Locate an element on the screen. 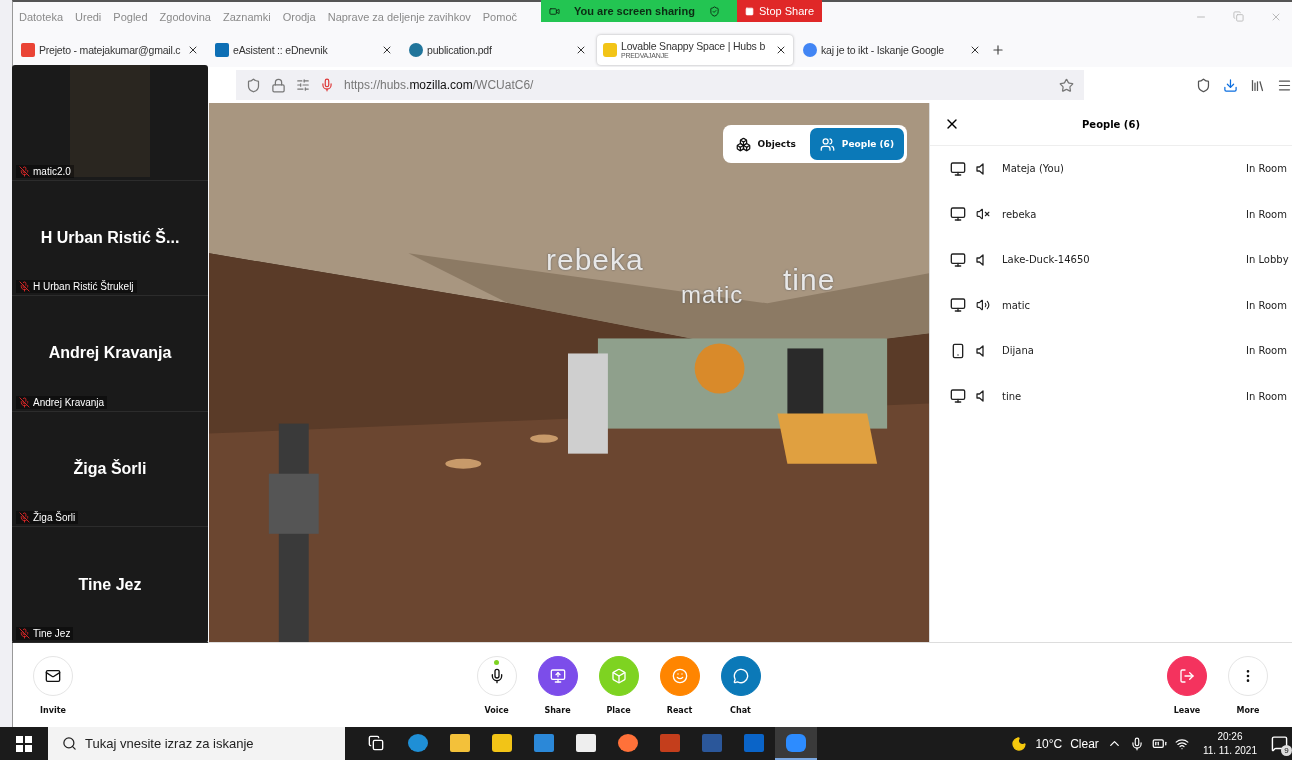  people-icon is located at coordinates (827, 144).